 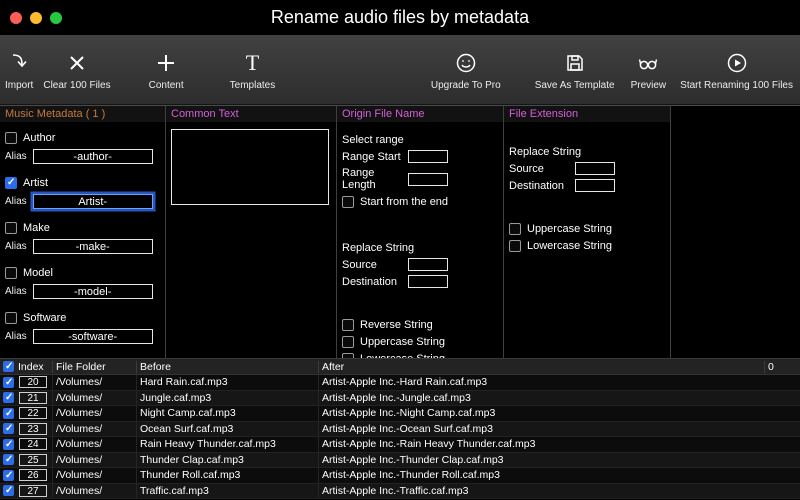 I want to click on extension-destination-input, so click(x=595, y=185).